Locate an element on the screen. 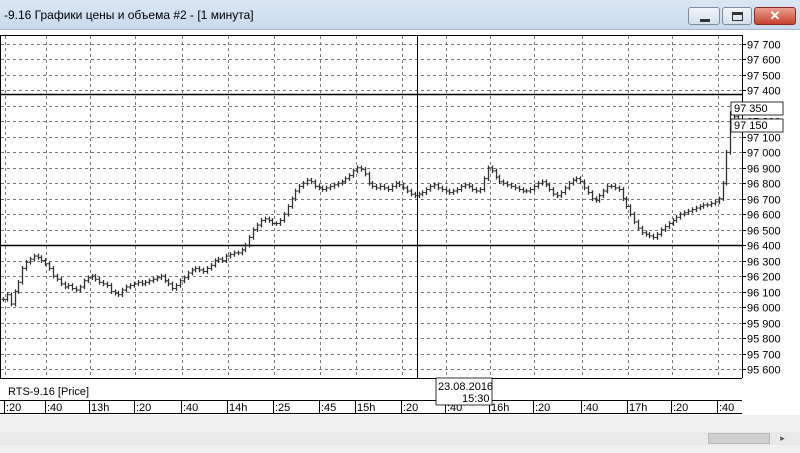 The width and height of the screenshot is (800, 453). x-tick-label: 14h is located at coordinates (238, 408).